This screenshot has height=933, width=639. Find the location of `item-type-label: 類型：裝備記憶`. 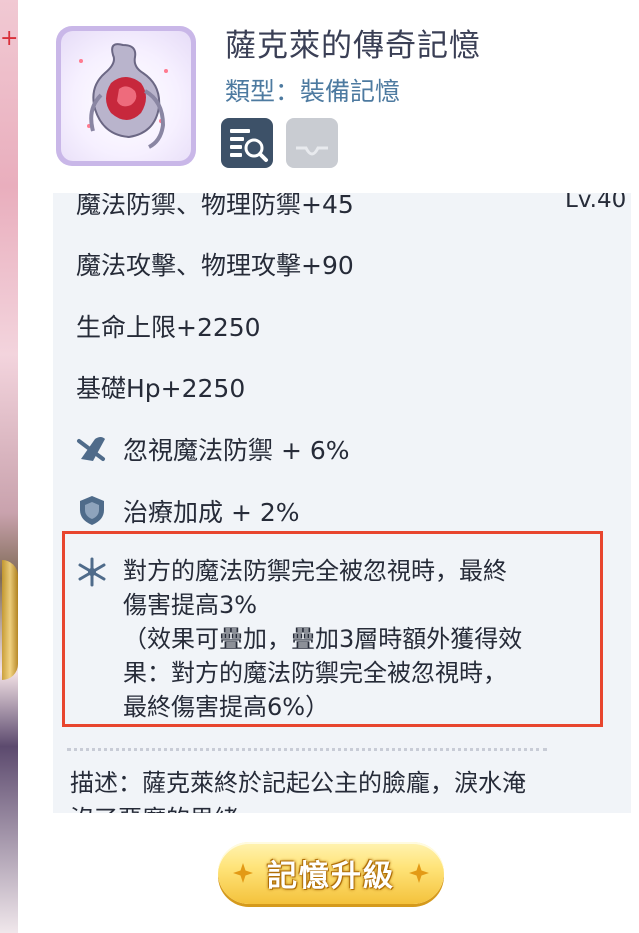

item-type-label: 類型：裝備記憶 is located at coordinates (313, 91).